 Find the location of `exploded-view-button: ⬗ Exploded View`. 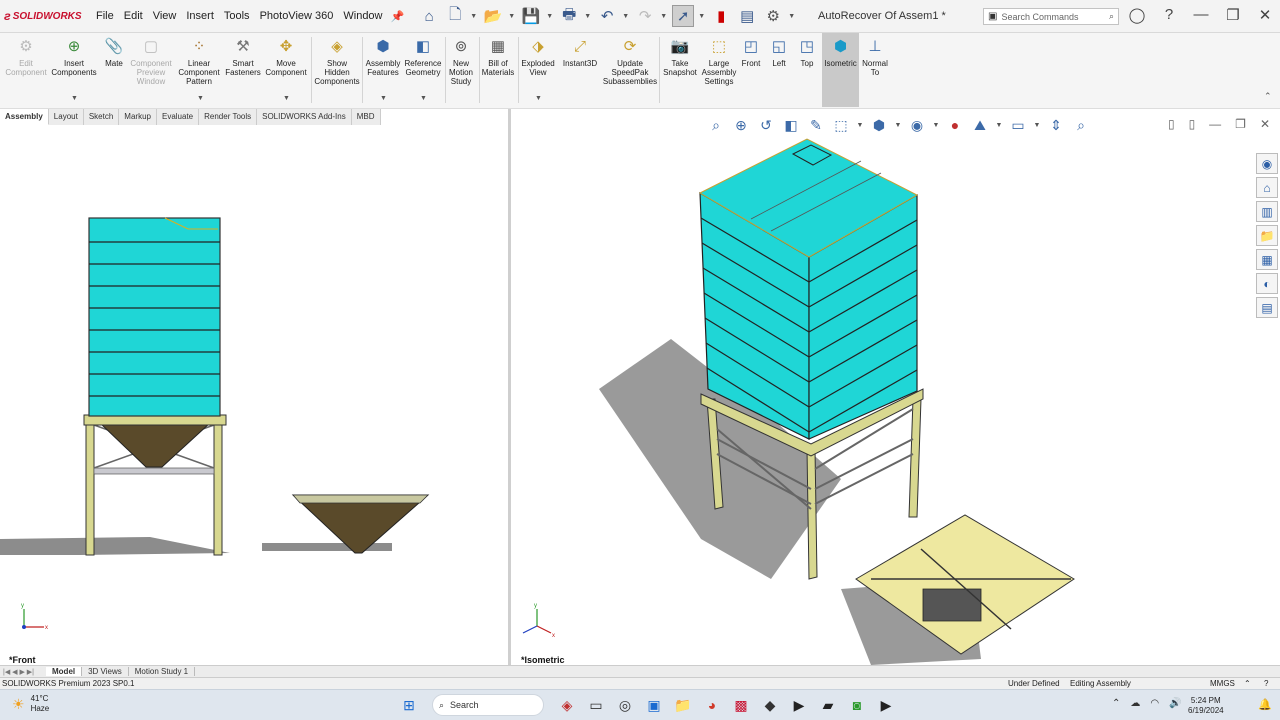

exploded-view-button: ⬗ Exploded View is located at coordinates (538, 57).